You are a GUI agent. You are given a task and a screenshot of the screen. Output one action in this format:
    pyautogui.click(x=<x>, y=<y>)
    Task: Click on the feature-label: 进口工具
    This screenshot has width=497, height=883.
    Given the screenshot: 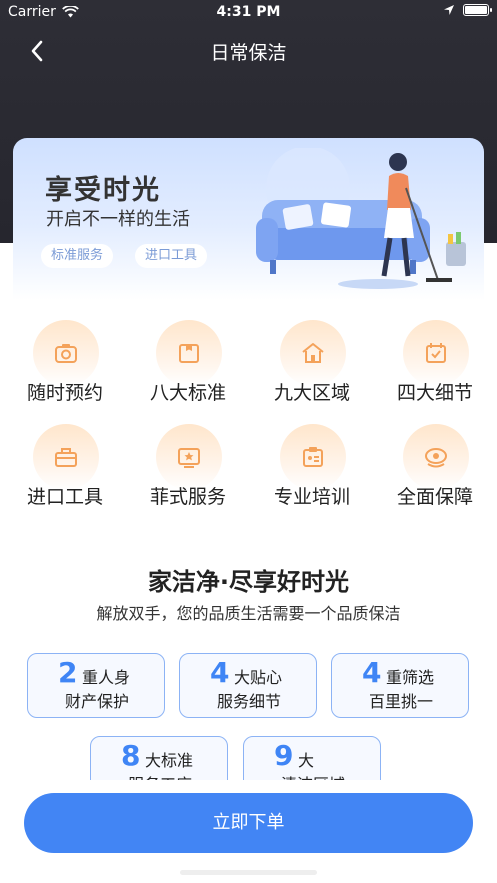 What is the action you would take?
    pyautogui.click(x=64, y=497)
    